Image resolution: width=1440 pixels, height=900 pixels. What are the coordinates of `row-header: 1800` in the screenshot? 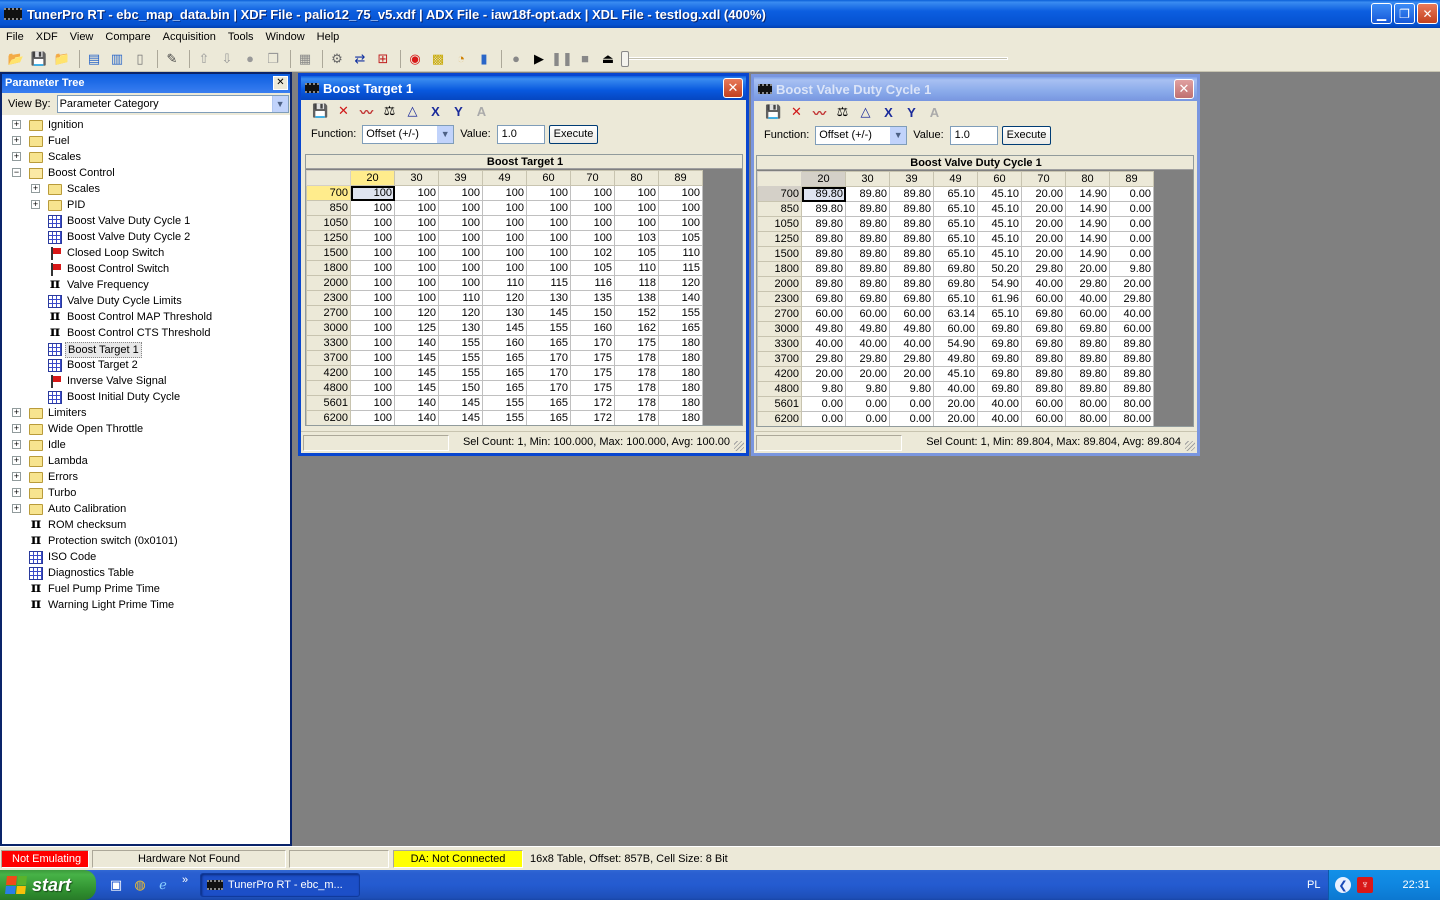 It's located at (779, 269).